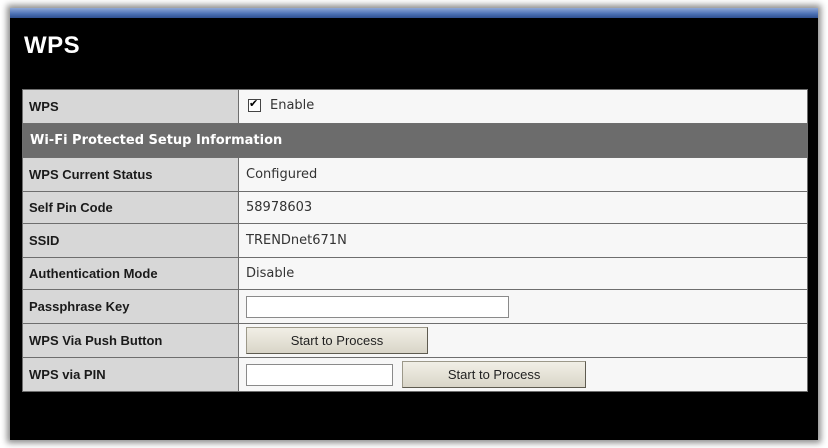  I want to click on auth-mode-value: Disable, so click(523, 273).